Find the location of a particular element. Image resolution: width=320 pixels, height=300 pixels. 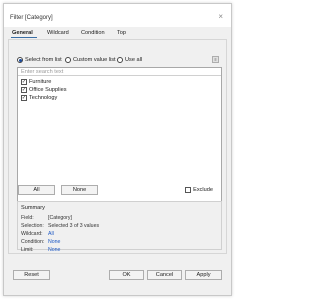

list-item-furniture: ✓ Furniture is located at coordinates (36, 82).